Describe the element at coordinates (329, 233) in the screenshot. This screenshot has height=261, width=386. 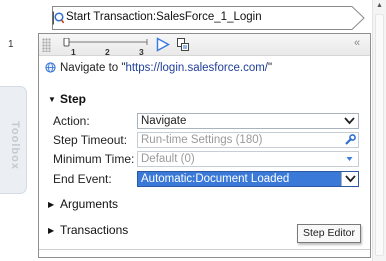
I see `step-editor-tooltip: Step Editor` at that location.